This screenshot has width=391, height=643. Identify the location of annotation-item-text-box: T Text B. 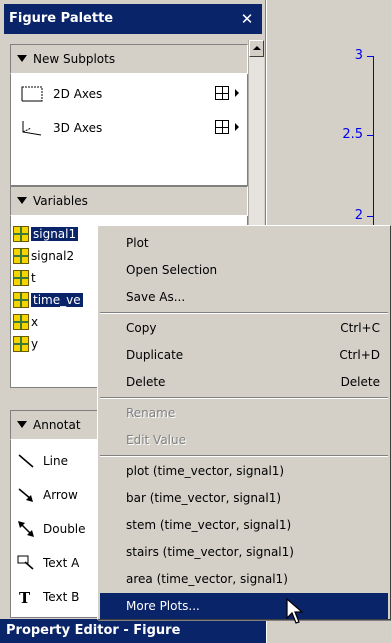
(61, 597).